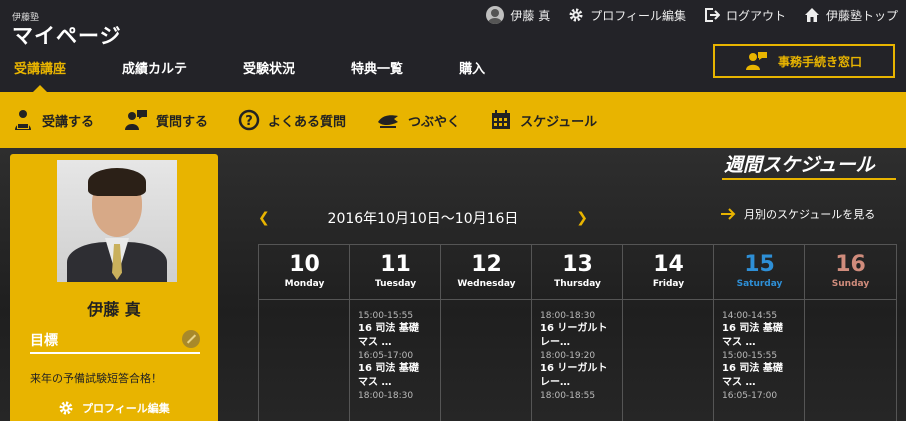 This screenshot has width=906, height=421. I want to click on faq-icon: ?, so click(249, 120).